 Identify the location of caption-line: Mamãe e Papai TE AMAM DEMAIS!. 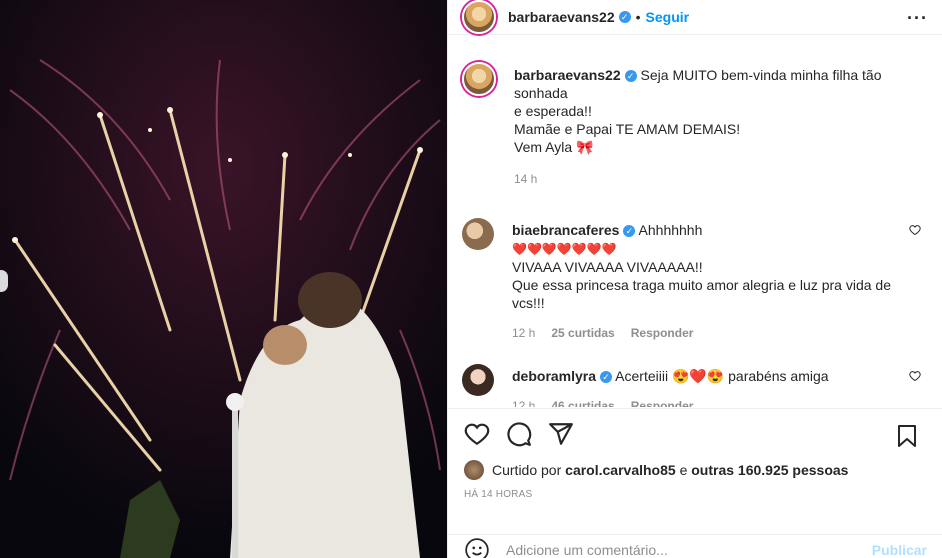
(627, 129).